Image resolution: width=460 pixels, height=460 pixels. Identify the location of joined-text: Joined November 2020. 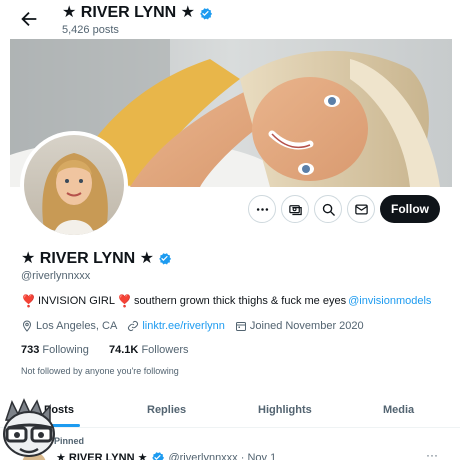
(306, 326).